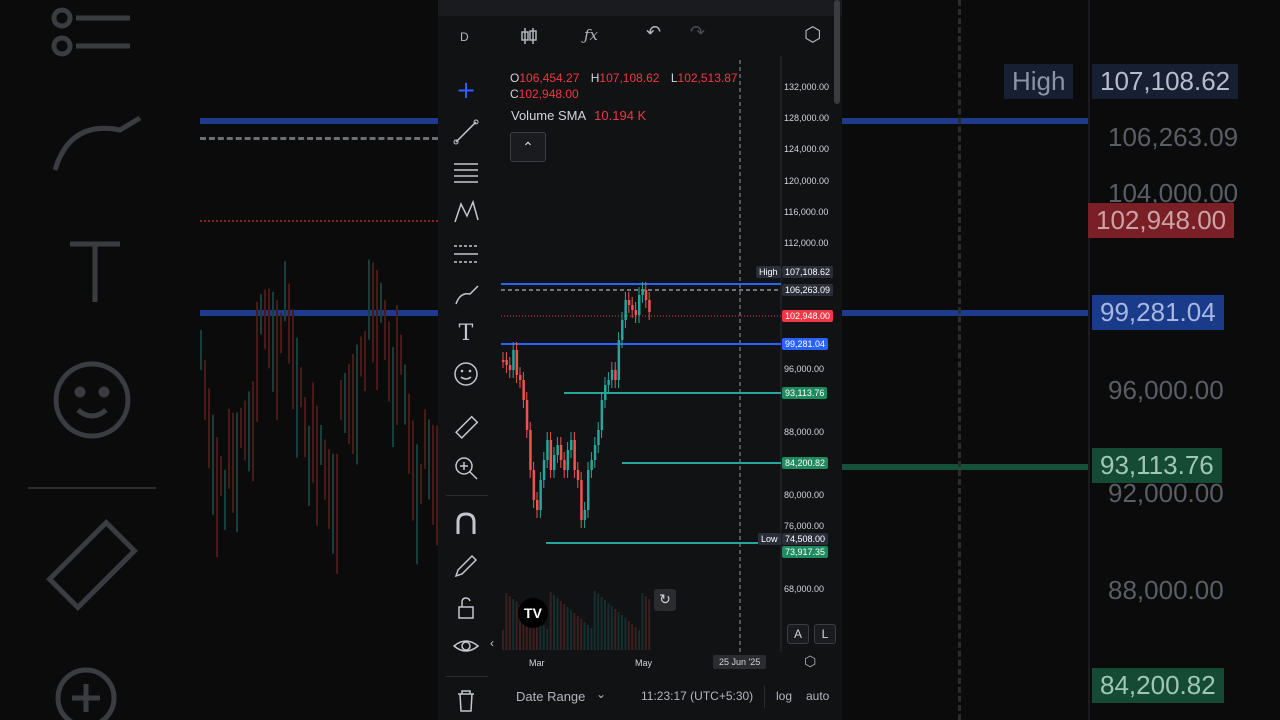  Describe the element at coordinates (961, 360) in the screenshot. I see `bg-cursor-line` at that location.